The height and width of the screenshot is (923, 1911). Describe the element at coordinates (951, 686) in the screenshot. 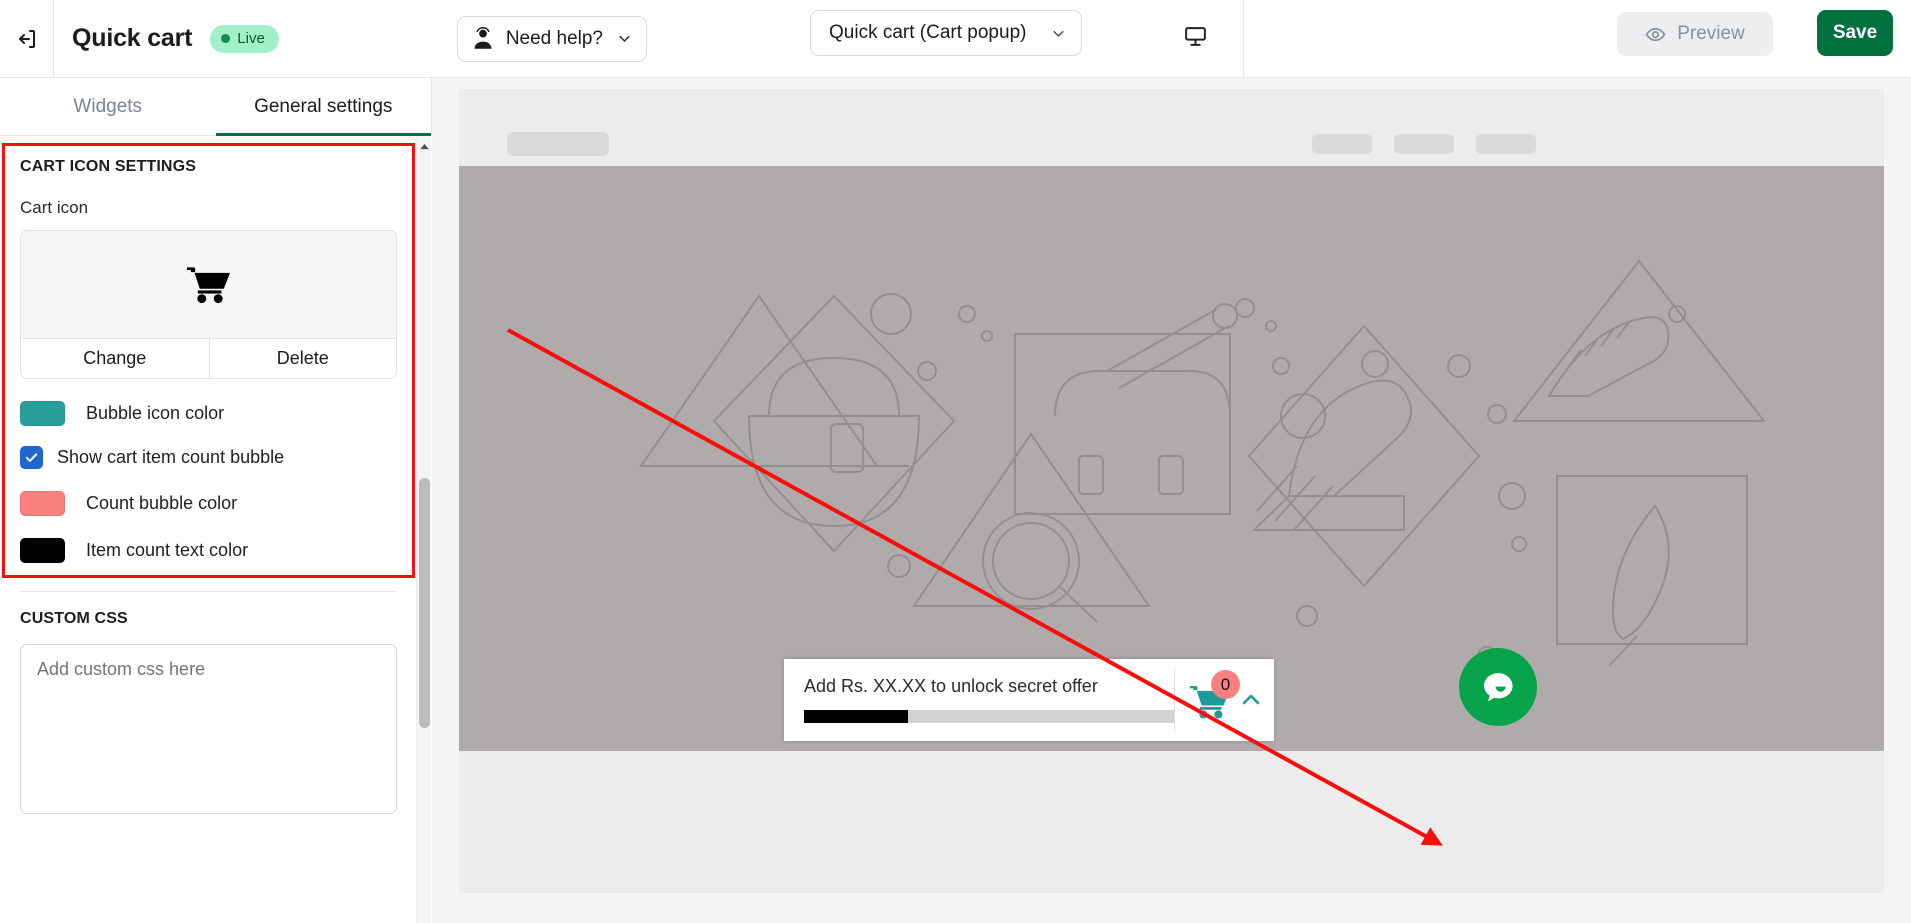

I see `cart-bar-message: Add Rs. XX.XX to unlock secret offer` at that location.